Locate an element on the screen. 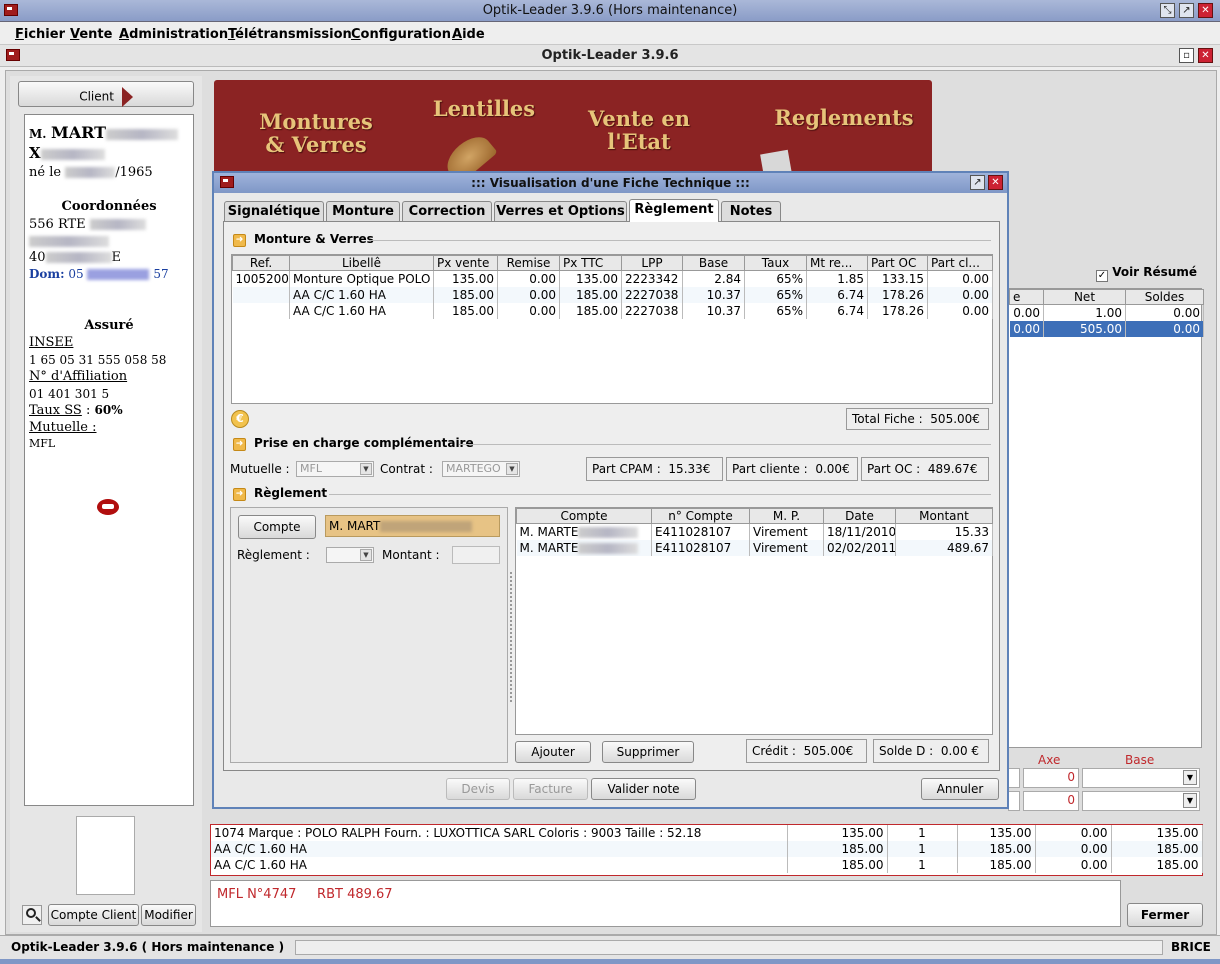  contrat-select: MARTEGO ▼ is located at coordinates (481, 469).